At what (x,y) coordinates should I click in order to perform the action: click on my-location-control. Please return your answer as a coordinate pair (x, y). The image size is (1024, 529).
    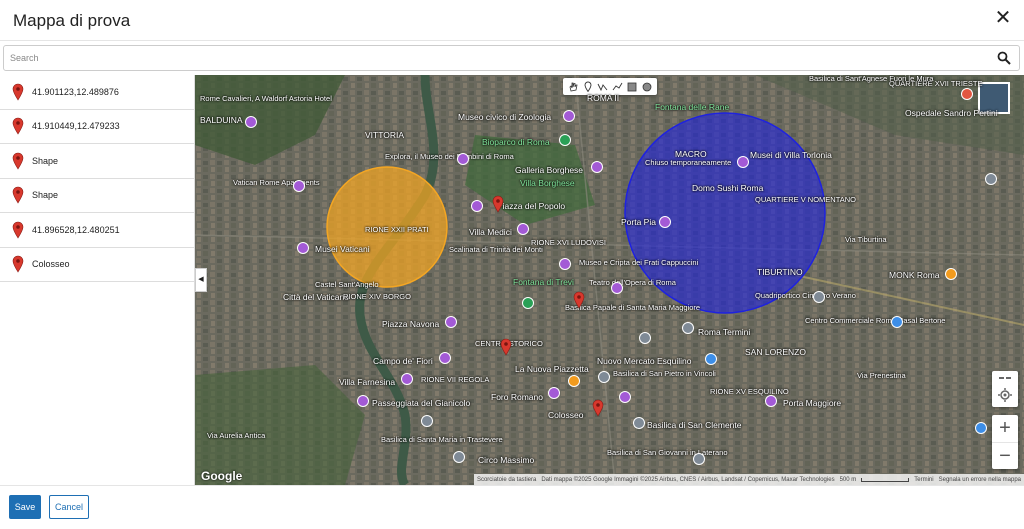
    Looking at the image, I should click on (1005, 389).